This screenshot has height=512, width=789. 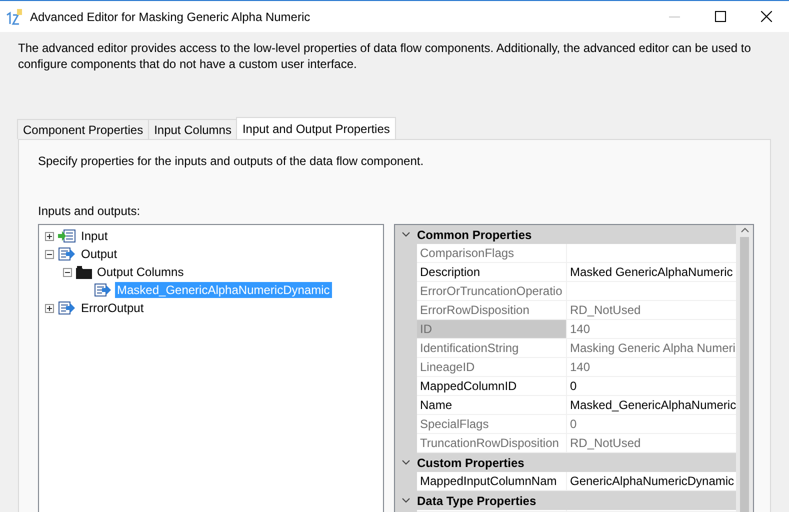 What do you see at coordinates (651, 481) in the screenshot?
I see `property-value: GenericAlphaNumericDynamic` at bounding box center [651, 481].